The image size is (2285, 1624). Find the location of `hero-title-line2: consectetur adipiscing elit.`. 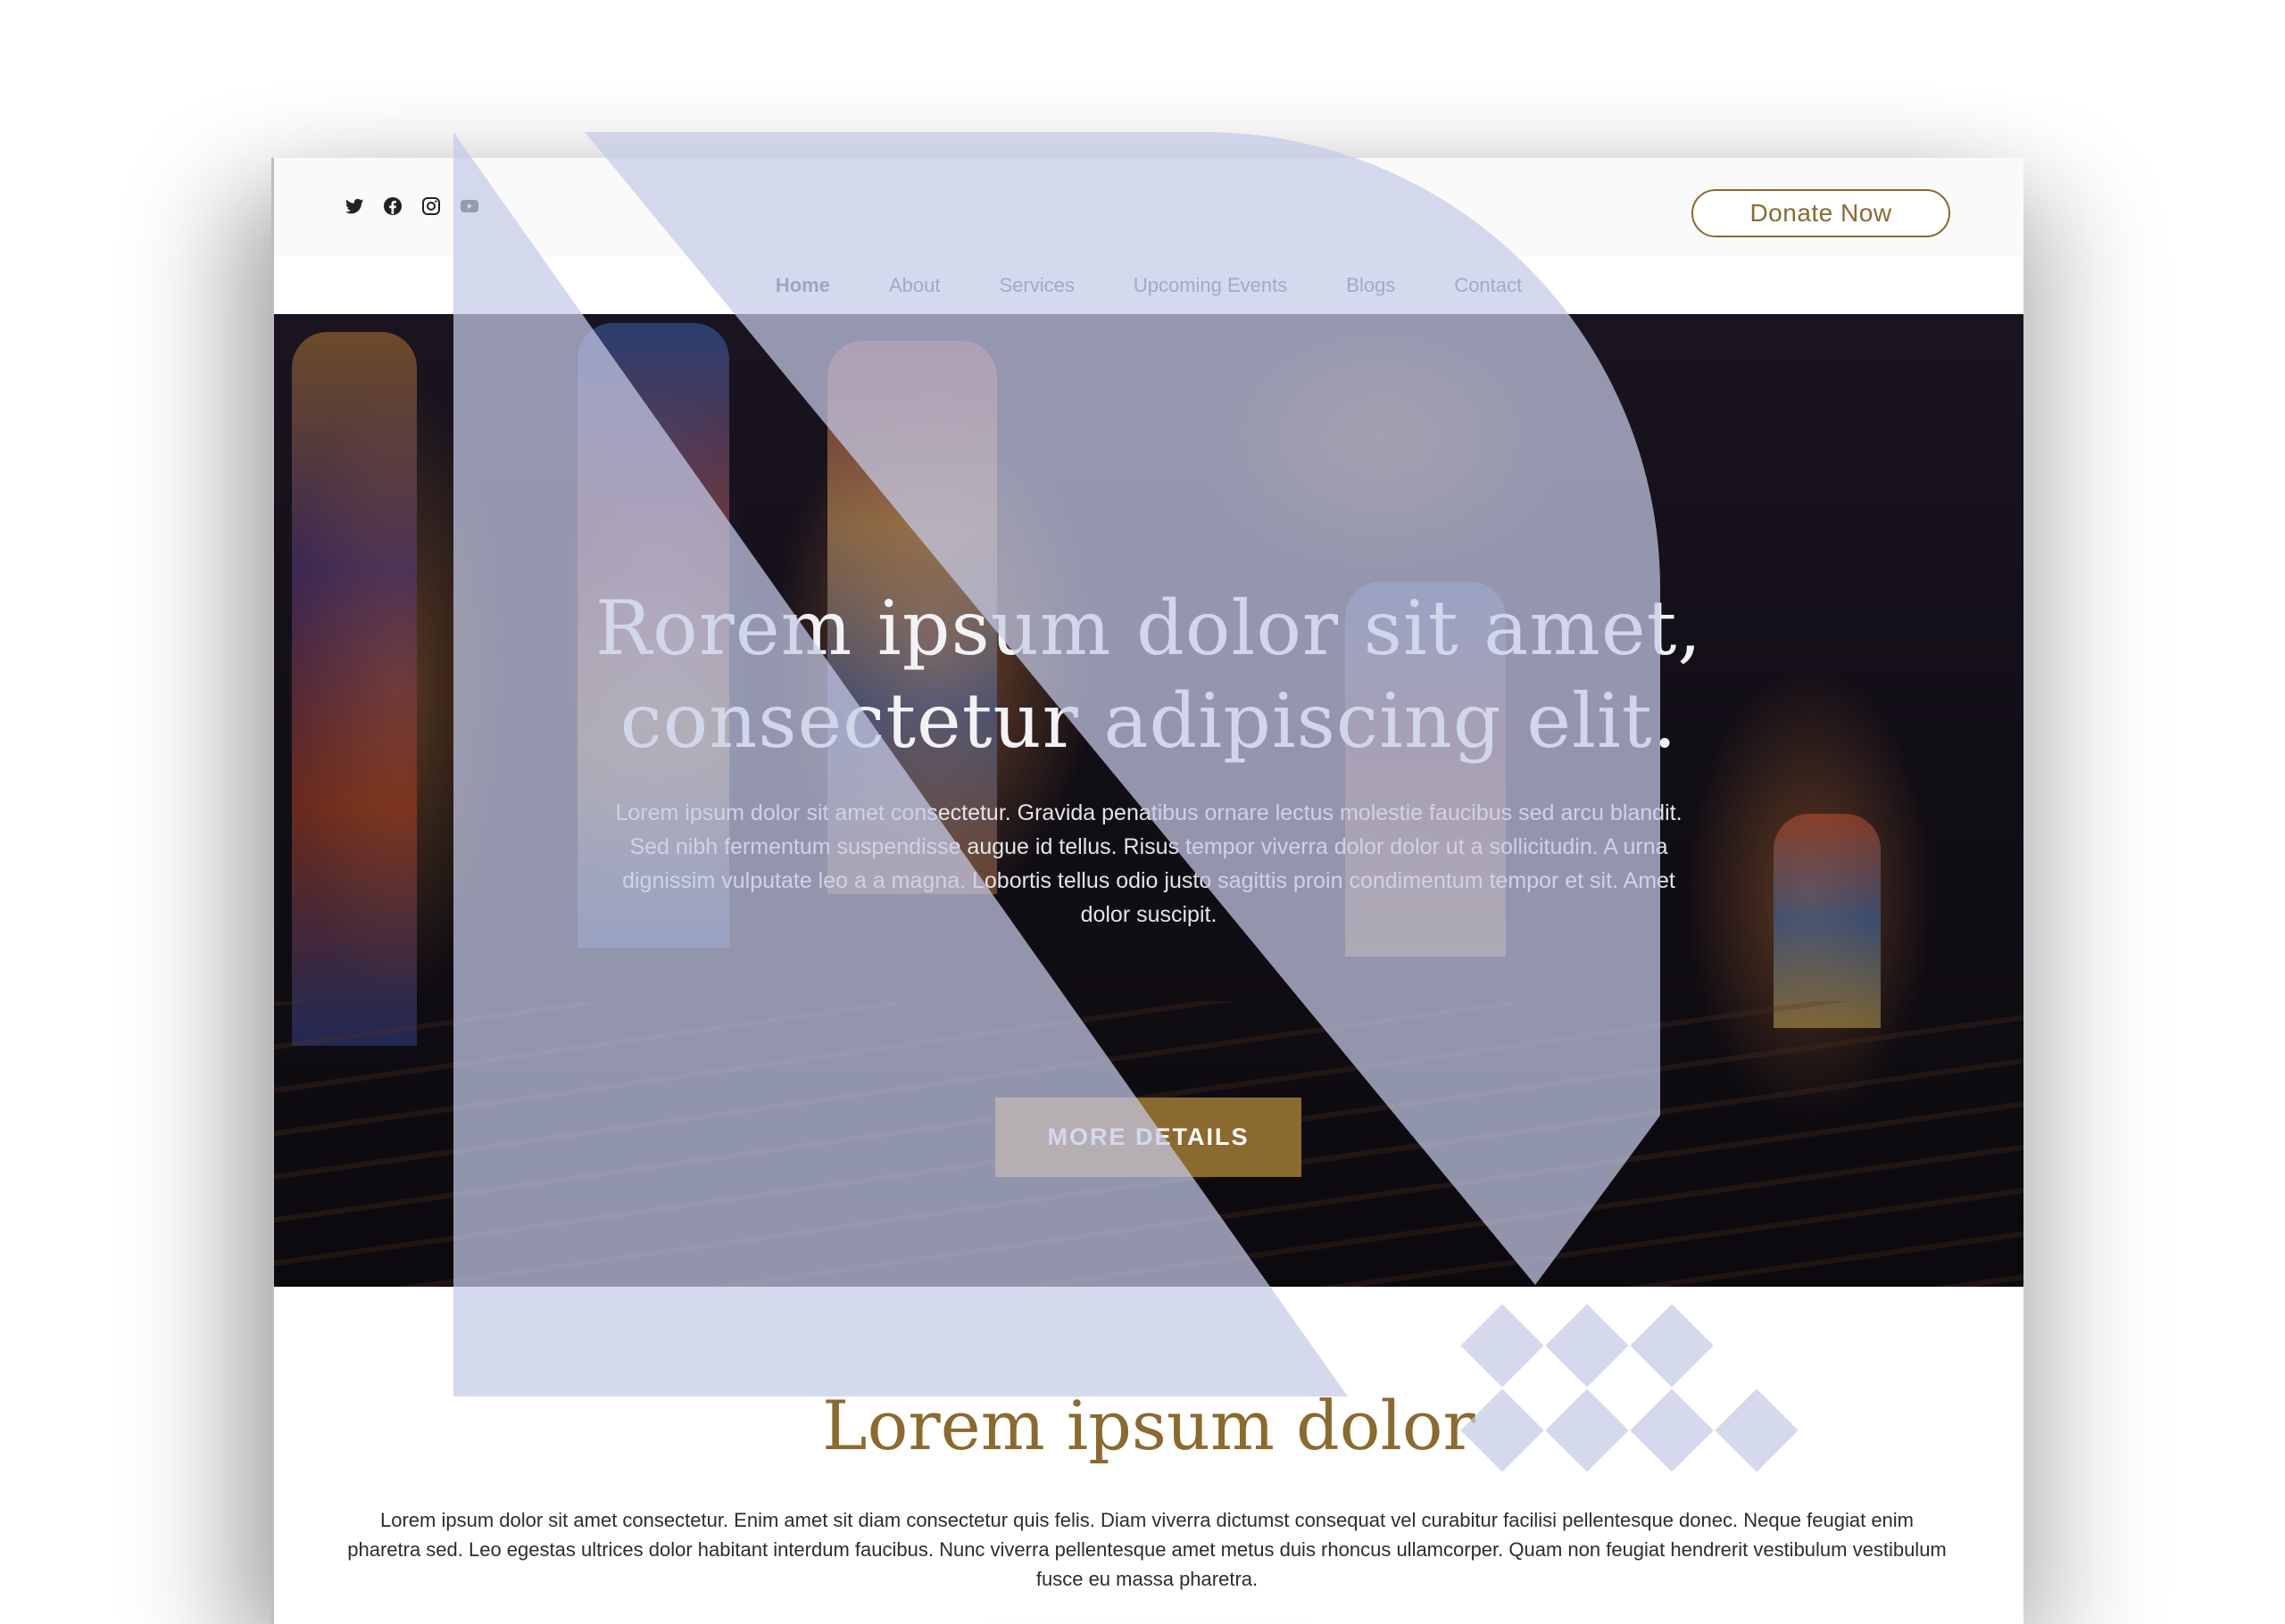

hero-title-line2: consectetur adipiscing elit. is located at coordinates (1148, 721).